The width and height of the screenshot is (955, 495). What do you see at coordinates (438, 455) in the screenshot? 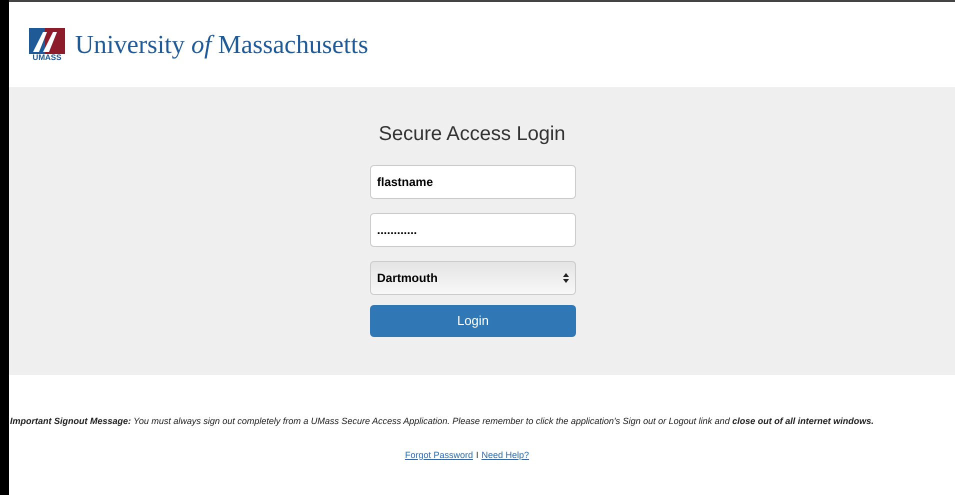
I see `forgot-password-link: Forgot Password` at bounding box center [438, 455].